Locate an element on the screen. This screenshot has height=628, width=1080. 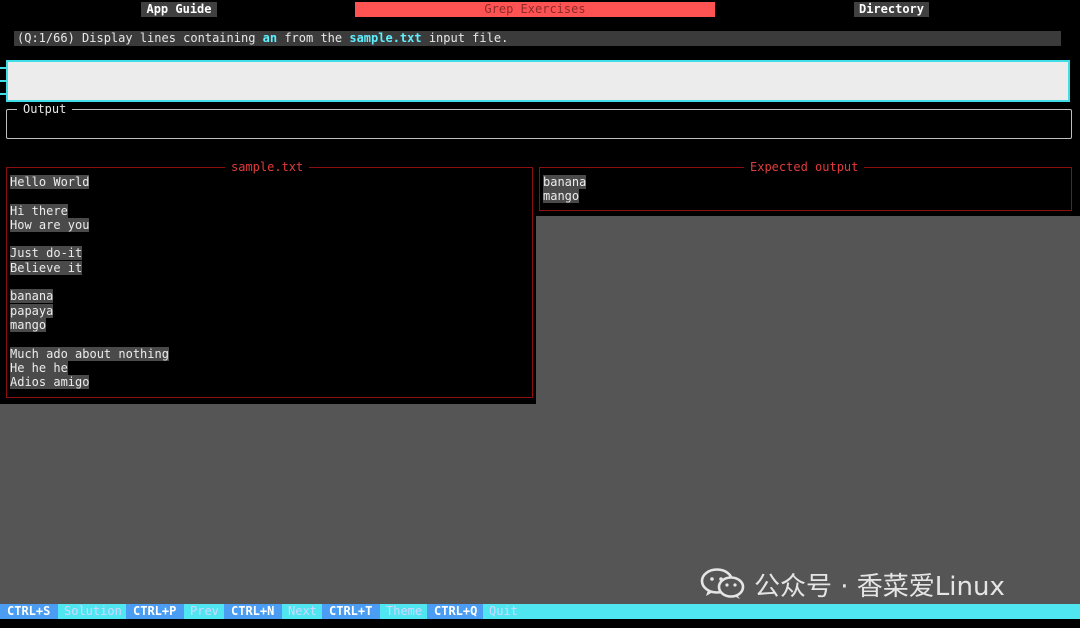
shortcut-action-next: Next is located at coordinates (302, 611).